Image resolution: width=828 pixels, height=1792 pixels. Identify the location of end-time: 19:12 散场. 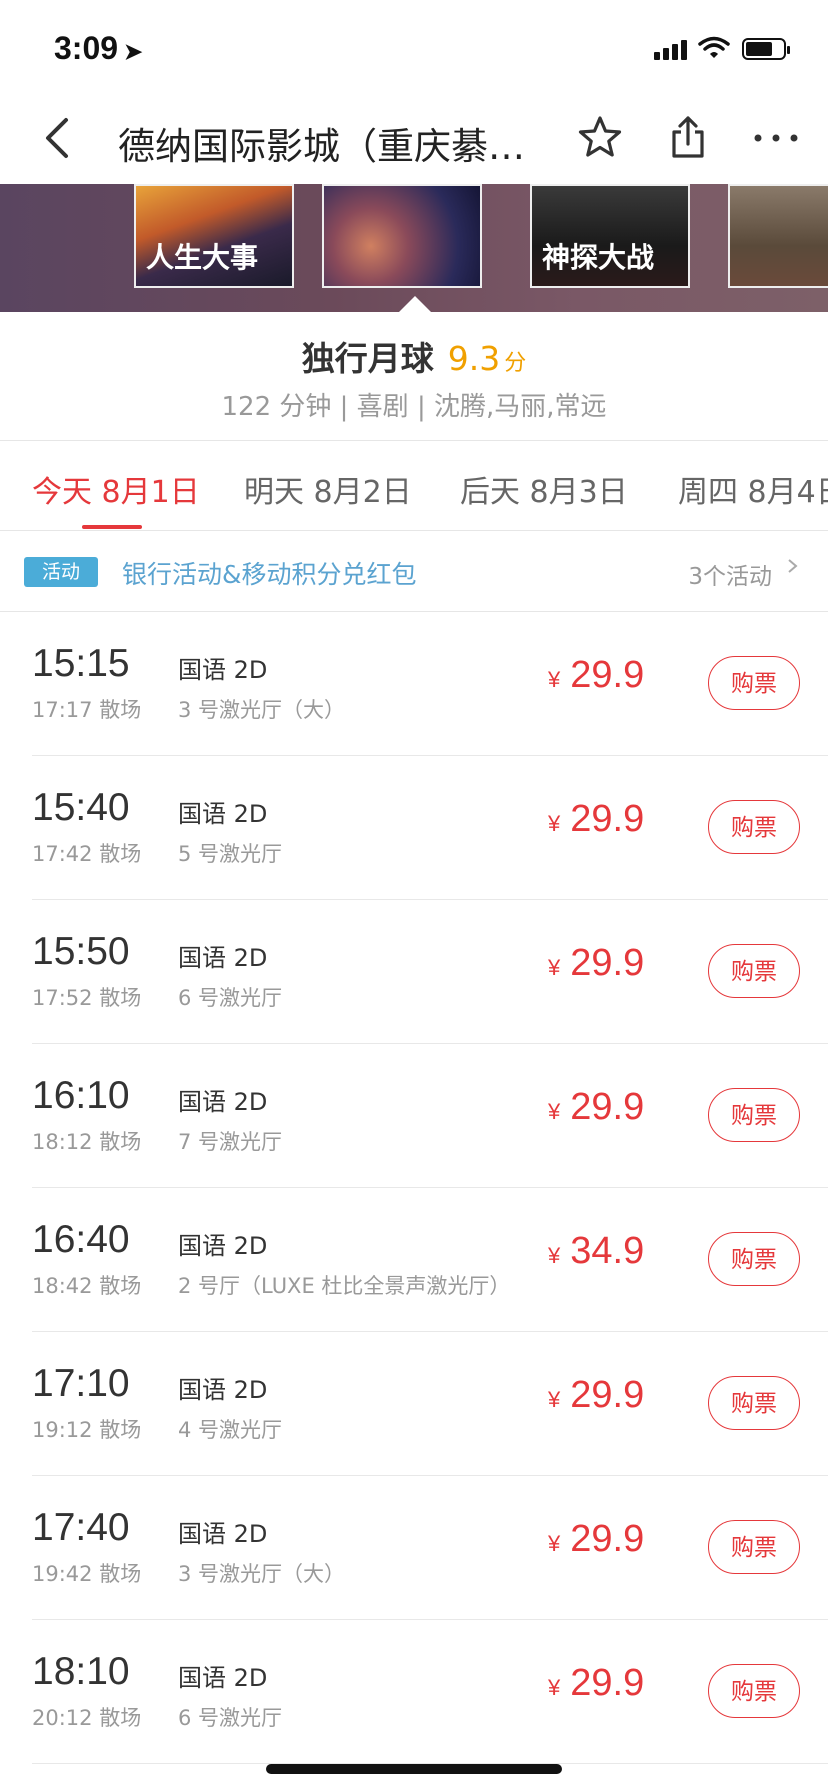
(87, 1430).